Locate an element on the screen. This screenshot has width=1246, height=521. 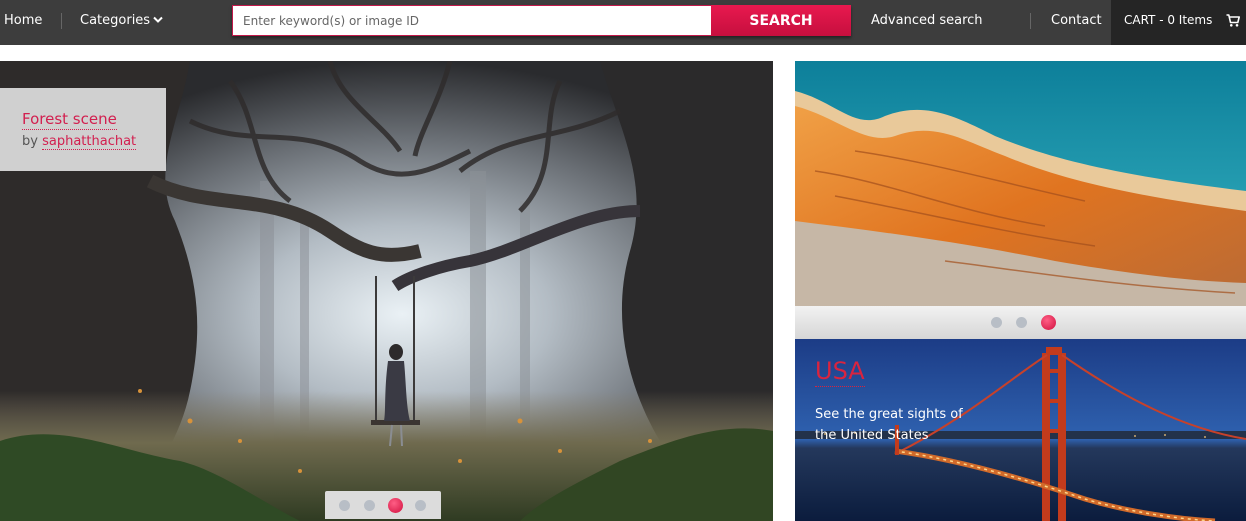
search-input is located at coordinates (471, 20).